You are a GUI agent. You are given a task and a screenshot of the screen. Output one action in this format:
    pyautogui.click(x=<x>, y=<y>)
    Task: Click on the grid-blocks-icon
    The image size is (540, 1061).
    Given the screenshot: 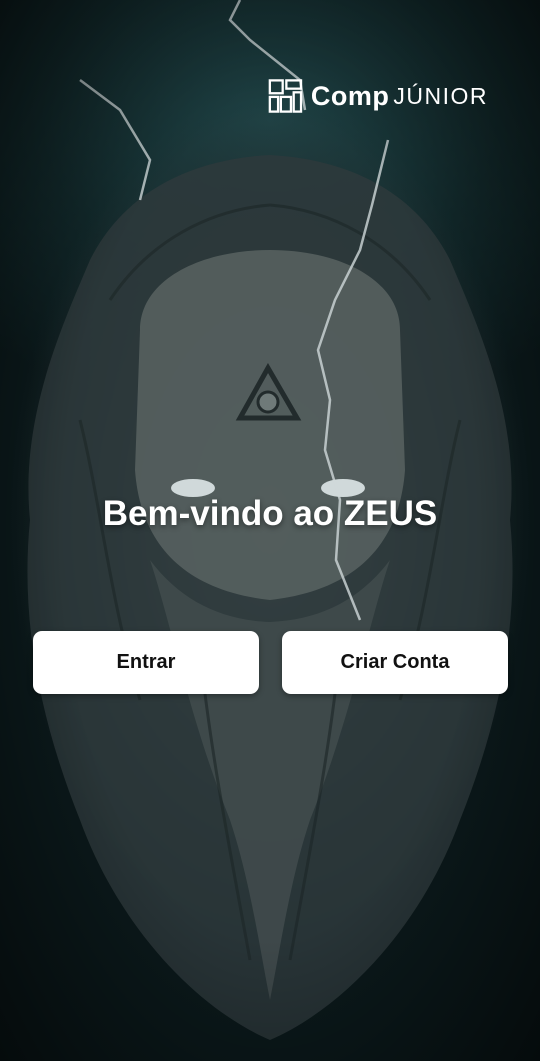 What is the action you would take?
    pyautogui.click(x=285, y=96)
    